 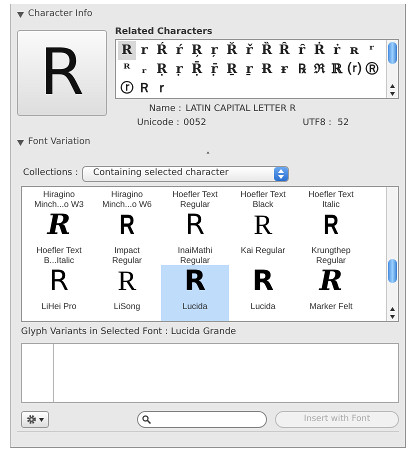 What do you see at coordinates (195, 236) in the screenshot?
I see `font-cell: R InaiMathi Regular` at bounding box center [195, 236].